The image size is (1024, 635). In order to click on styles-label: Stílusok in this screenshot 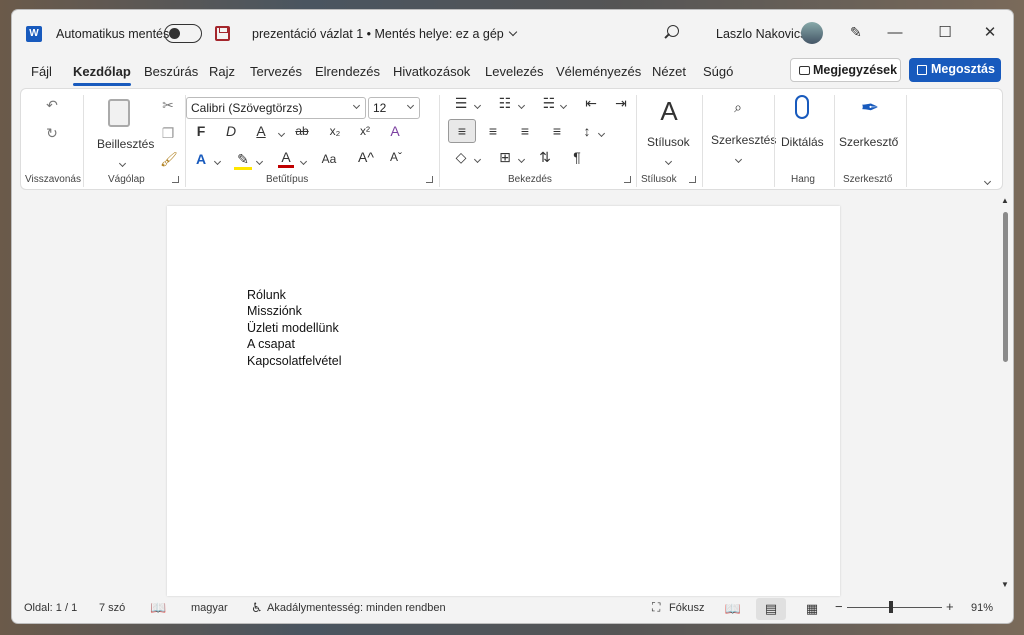, I will do `click(668, 142)`.